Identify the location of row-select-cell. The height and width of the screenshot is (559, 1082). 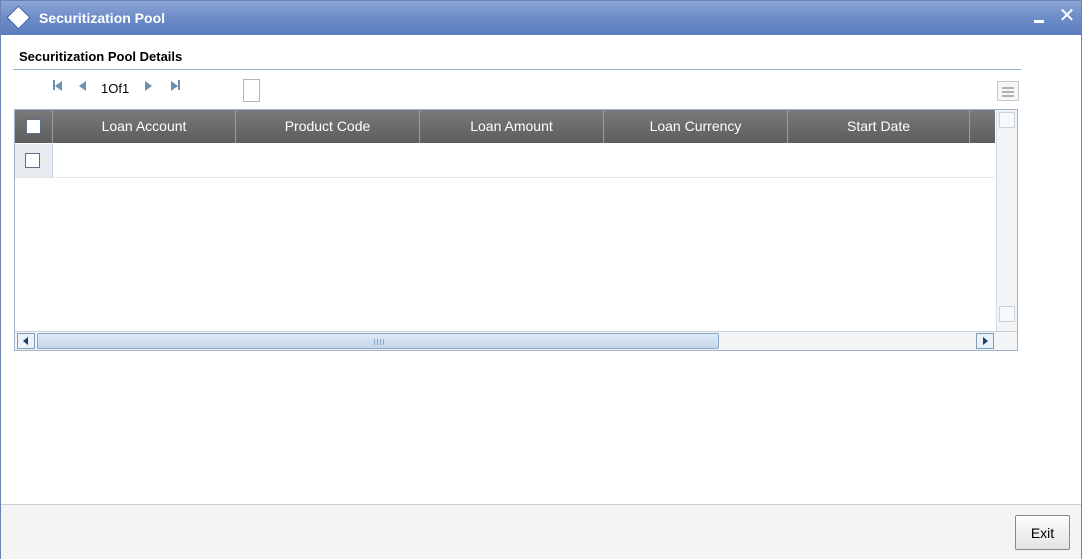
(34, 160).